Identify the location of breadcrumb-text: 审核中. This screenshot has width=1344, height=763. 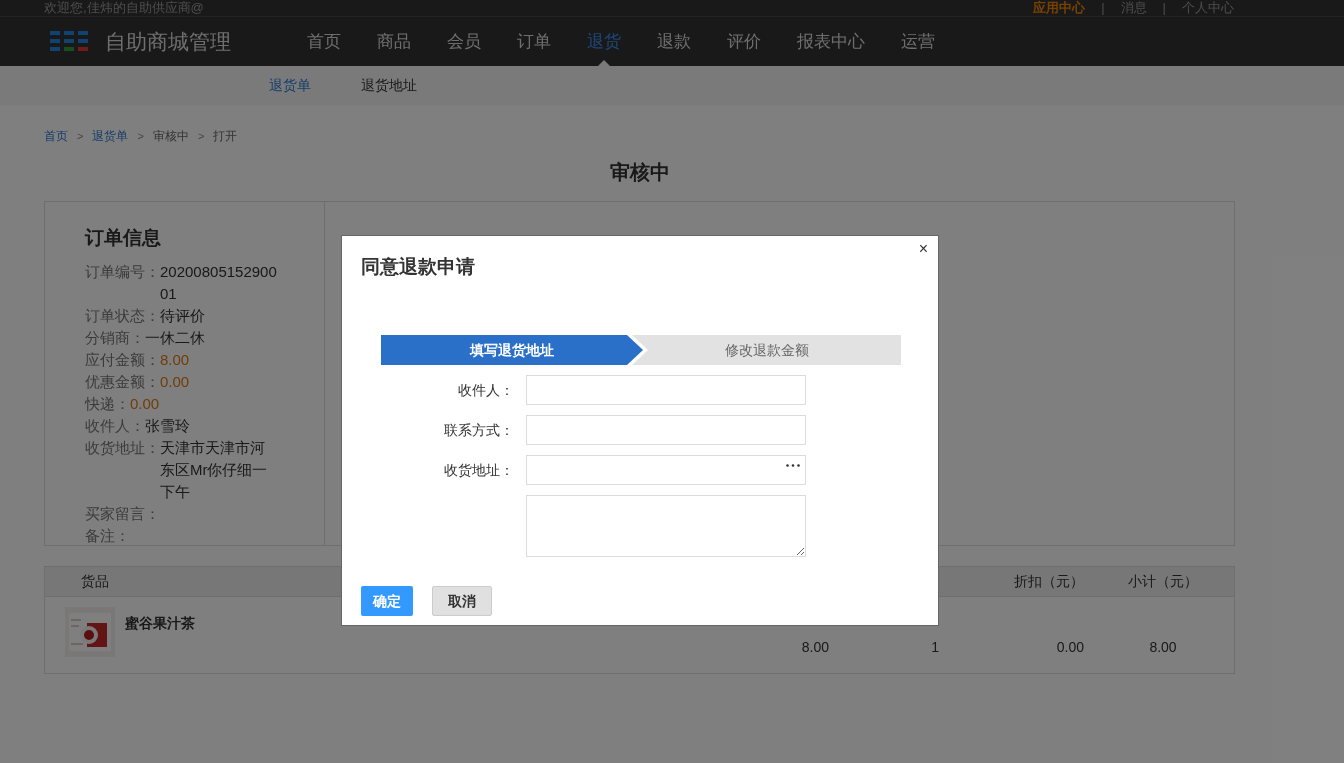
(170, 136).